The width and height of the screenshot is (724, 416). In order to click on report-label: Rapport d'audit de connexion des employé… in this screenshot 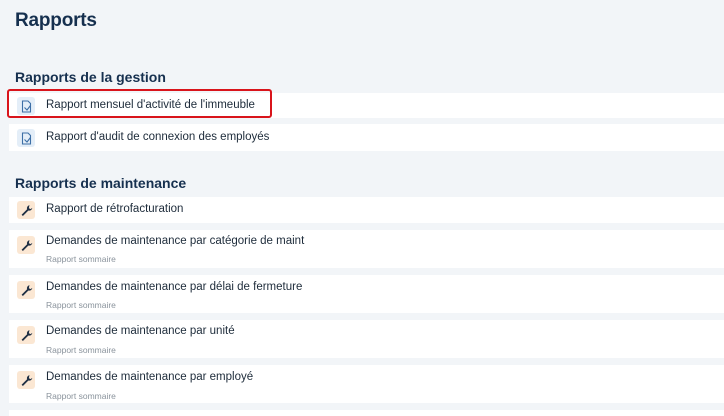, I will do `click(158, 137)`.